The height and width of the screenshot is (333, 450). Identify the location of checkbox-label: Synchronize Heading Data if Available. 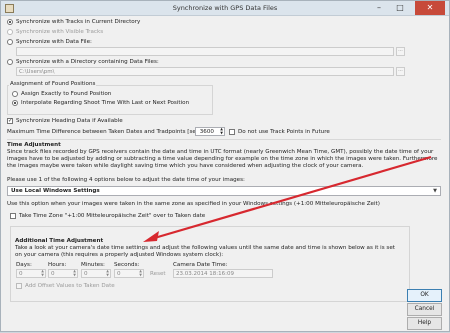
(69, 121).